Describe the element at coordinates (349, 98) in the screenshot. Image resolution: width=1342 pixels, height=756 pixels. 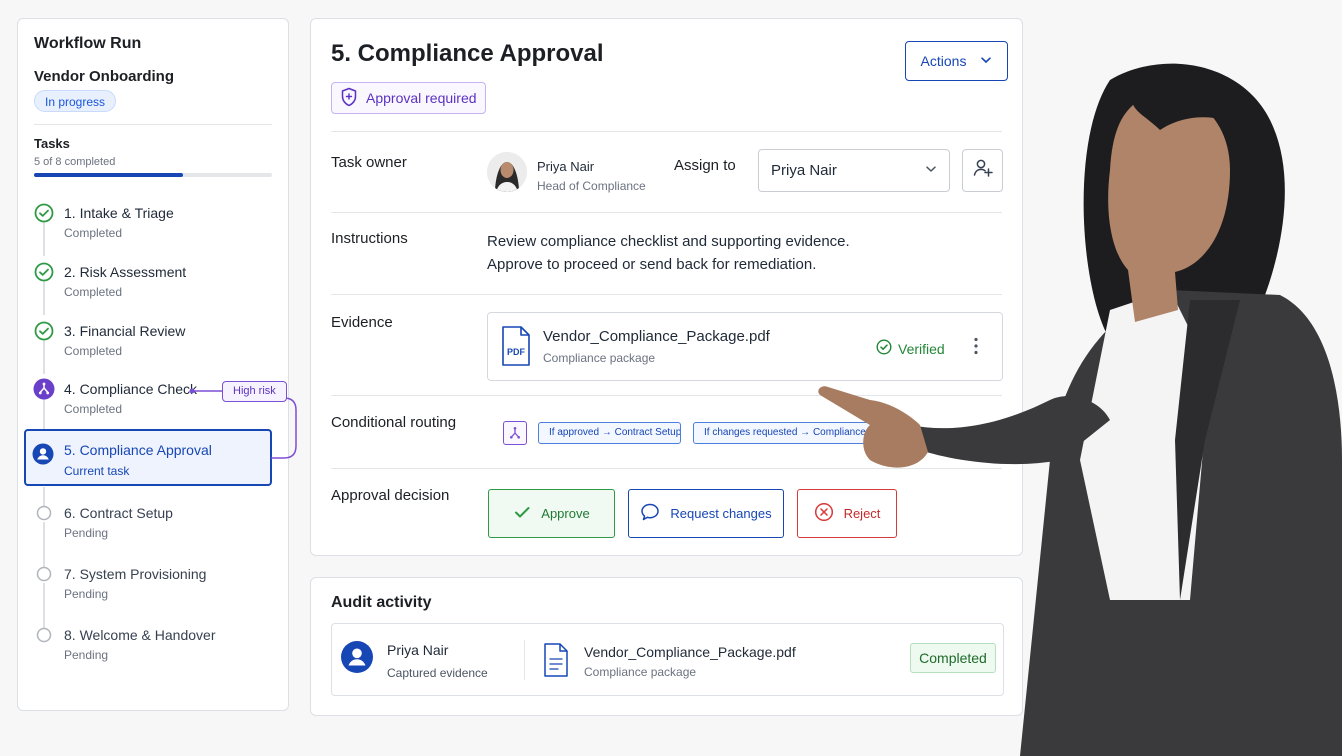
I see `shield-icon` at that location.